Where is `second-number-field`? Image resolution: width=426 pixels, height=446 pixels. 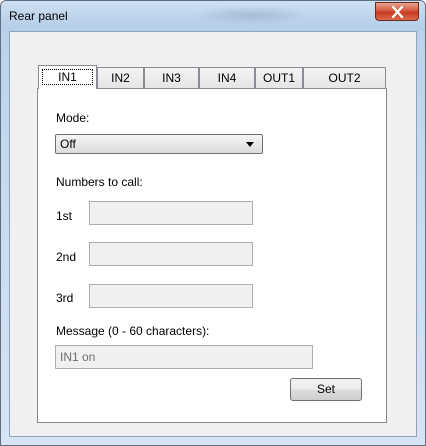 second-number-field is located at coordinates (171, 254).